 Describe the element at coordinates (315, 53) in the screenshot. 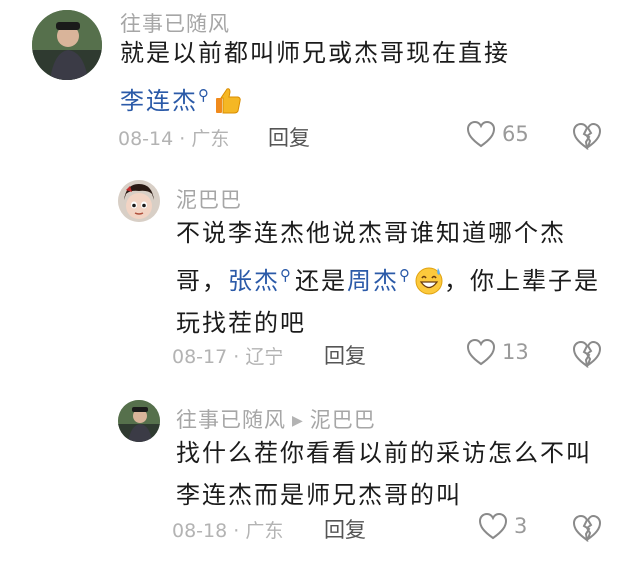

I see `comment-text-part: 就是以前都叫师兄或杰哥现在直接` at that location.